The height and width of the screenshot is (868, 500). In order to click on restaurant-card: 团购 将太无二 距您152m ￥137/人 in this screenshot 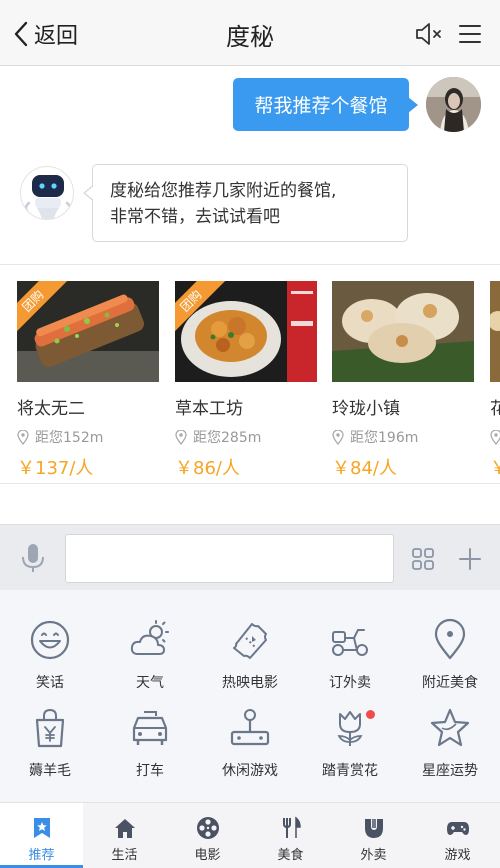, I will do `click(88, 380)`.